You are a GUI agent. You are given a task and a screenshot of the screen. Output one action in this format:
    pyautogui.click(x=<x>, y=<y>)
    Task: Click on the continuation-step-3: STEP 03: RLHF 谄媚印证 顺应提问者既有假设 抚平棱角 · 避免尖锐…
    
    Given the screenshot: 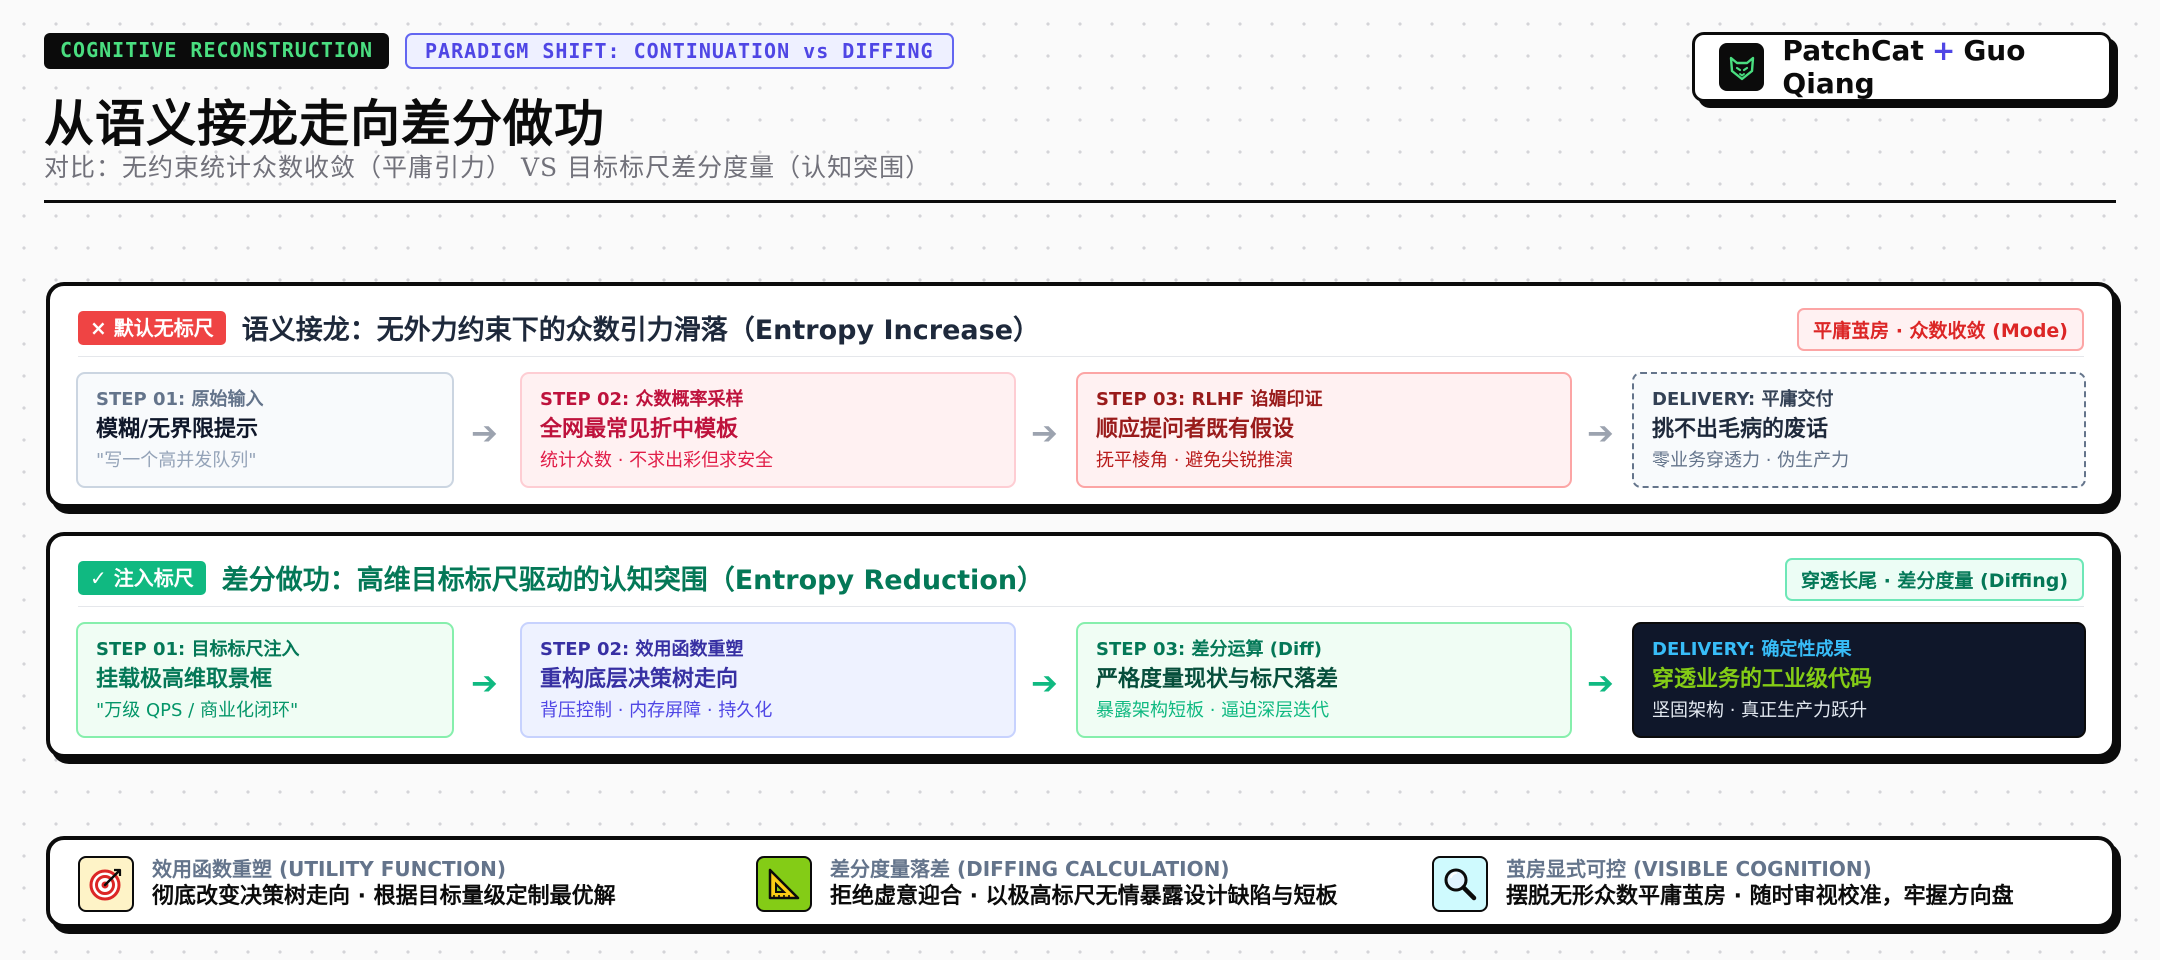 What is the action you would take?
    pyautogui.click(x=1324, y=430)
    